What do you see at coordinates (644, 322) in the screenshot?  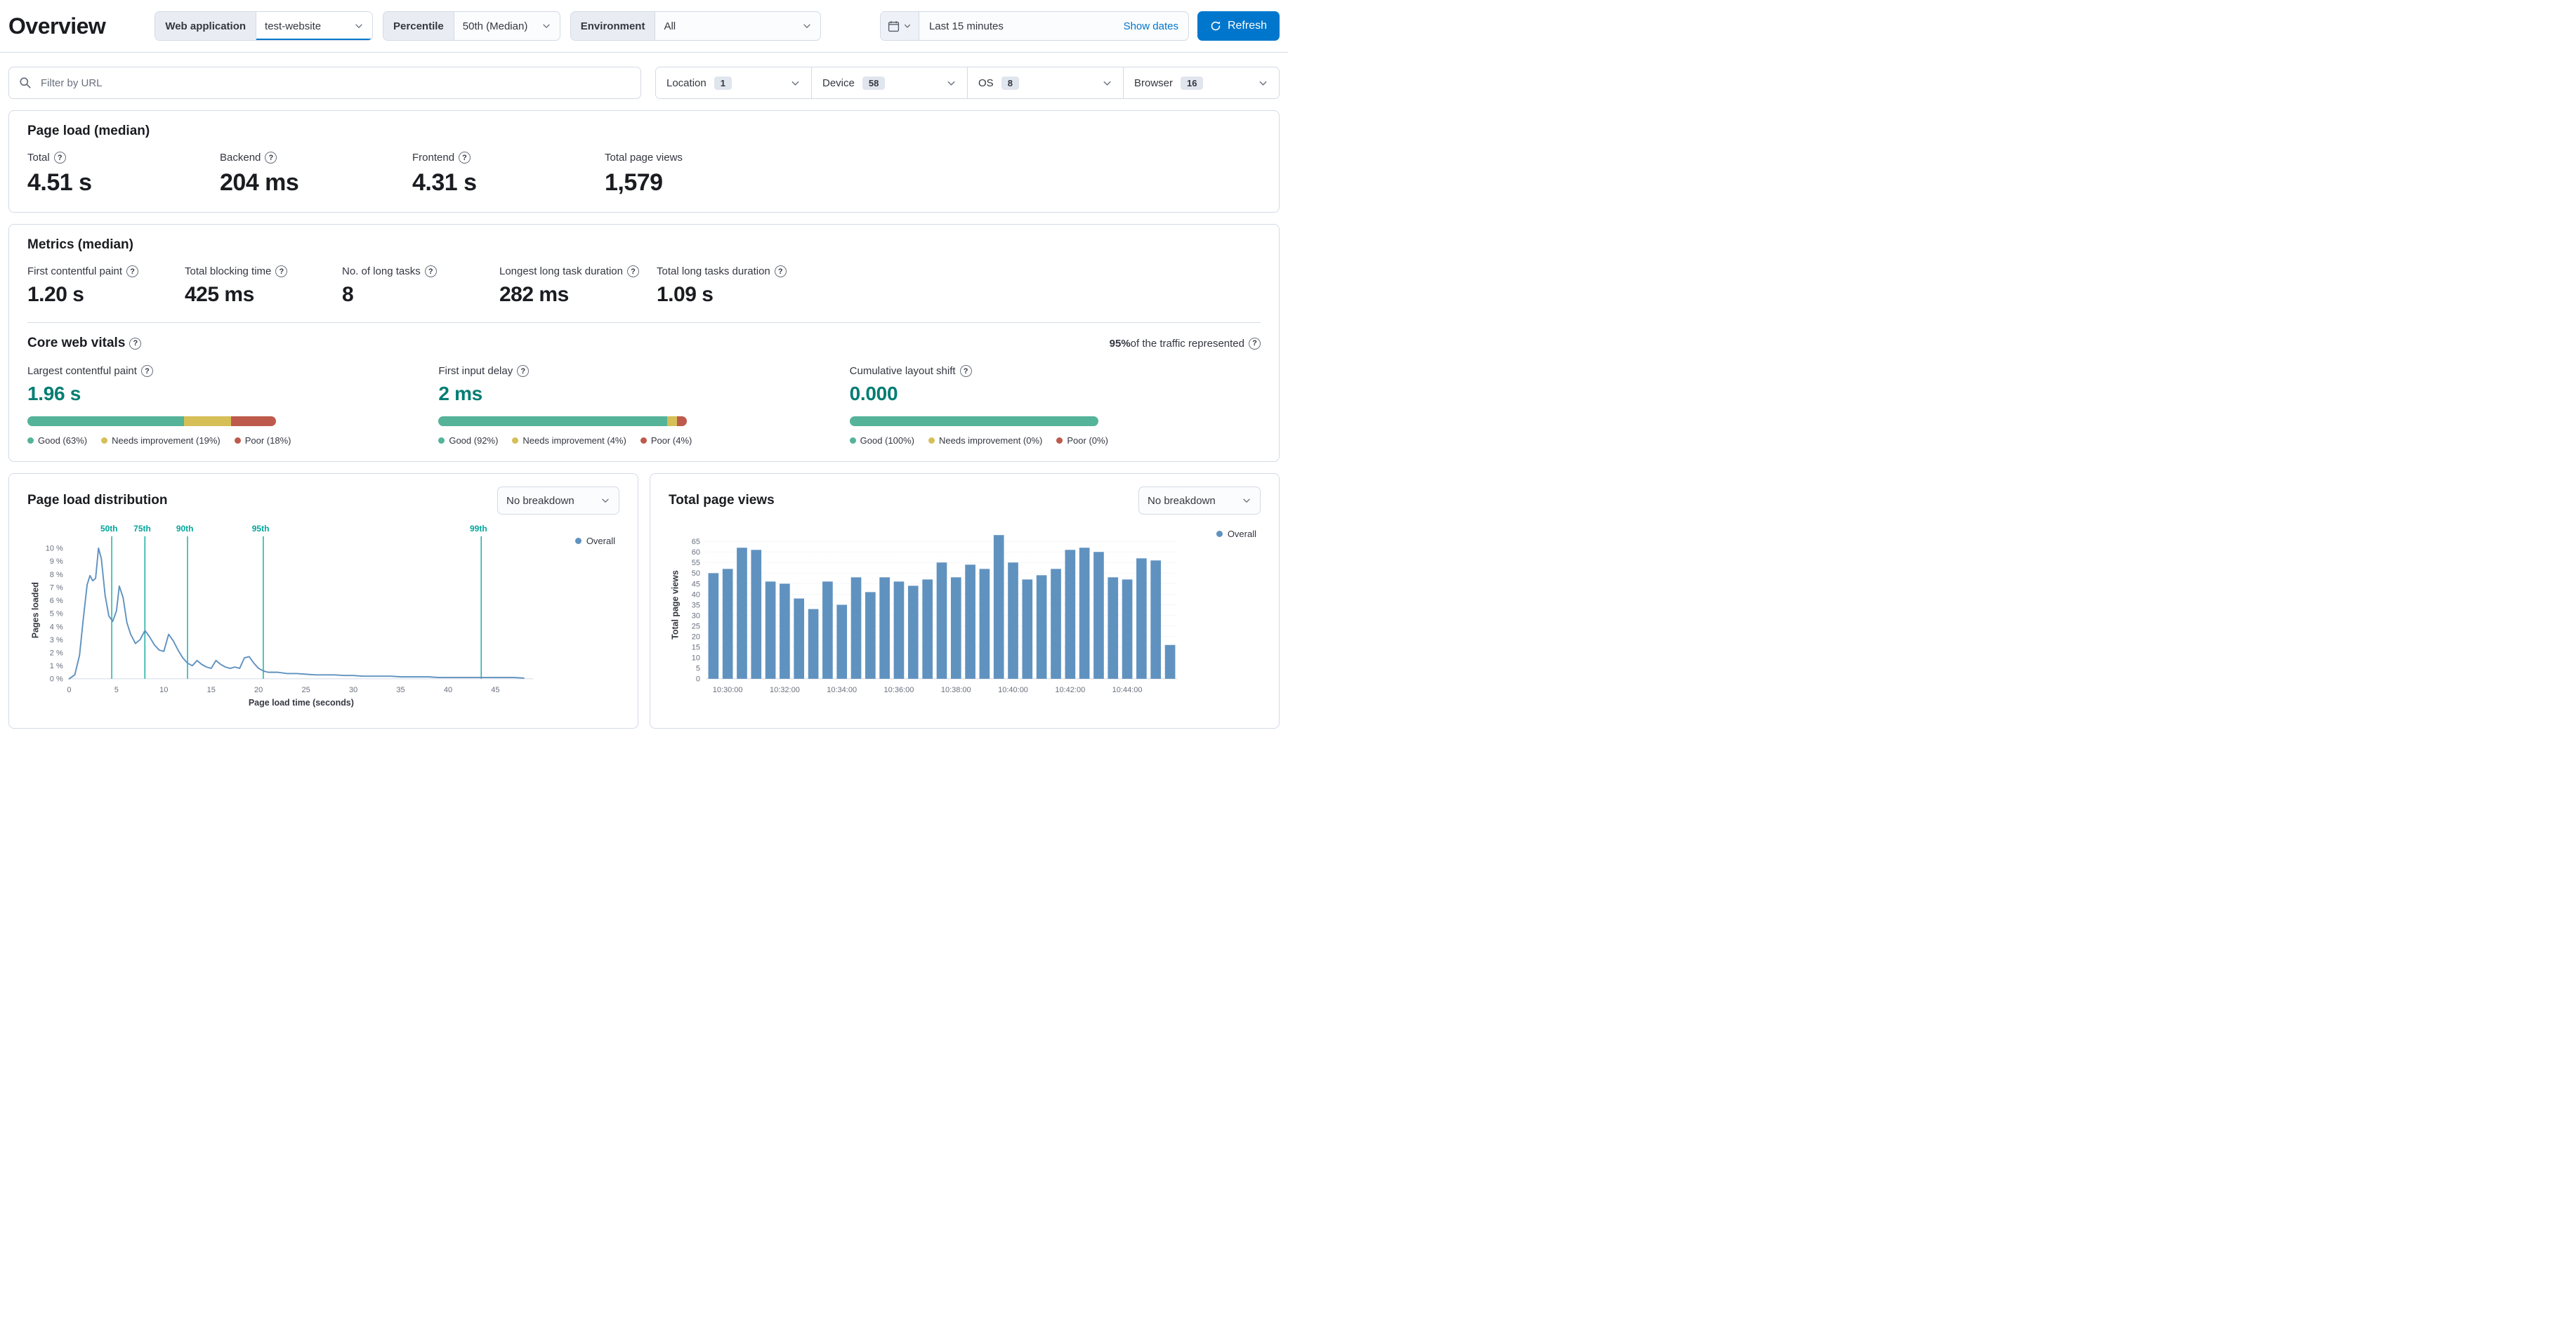 I see `metrics-cwv-divider` at bounding box center [644, 322].